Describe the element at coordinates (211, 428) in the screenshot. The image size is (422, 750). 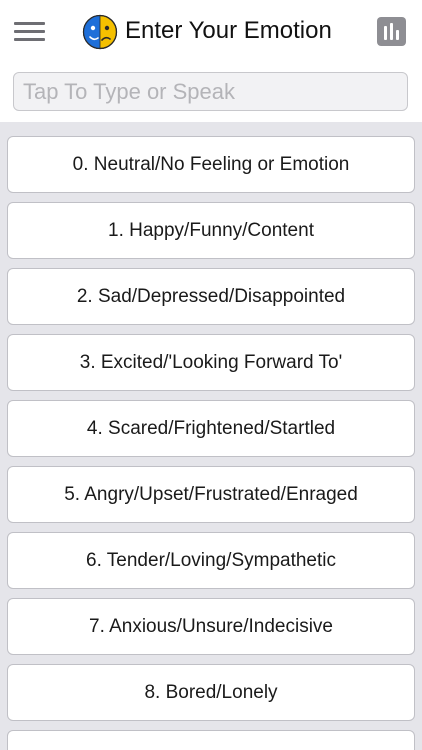
I see `emotion-item-scared: 4. Scared/Frightened/Startled` at that location.